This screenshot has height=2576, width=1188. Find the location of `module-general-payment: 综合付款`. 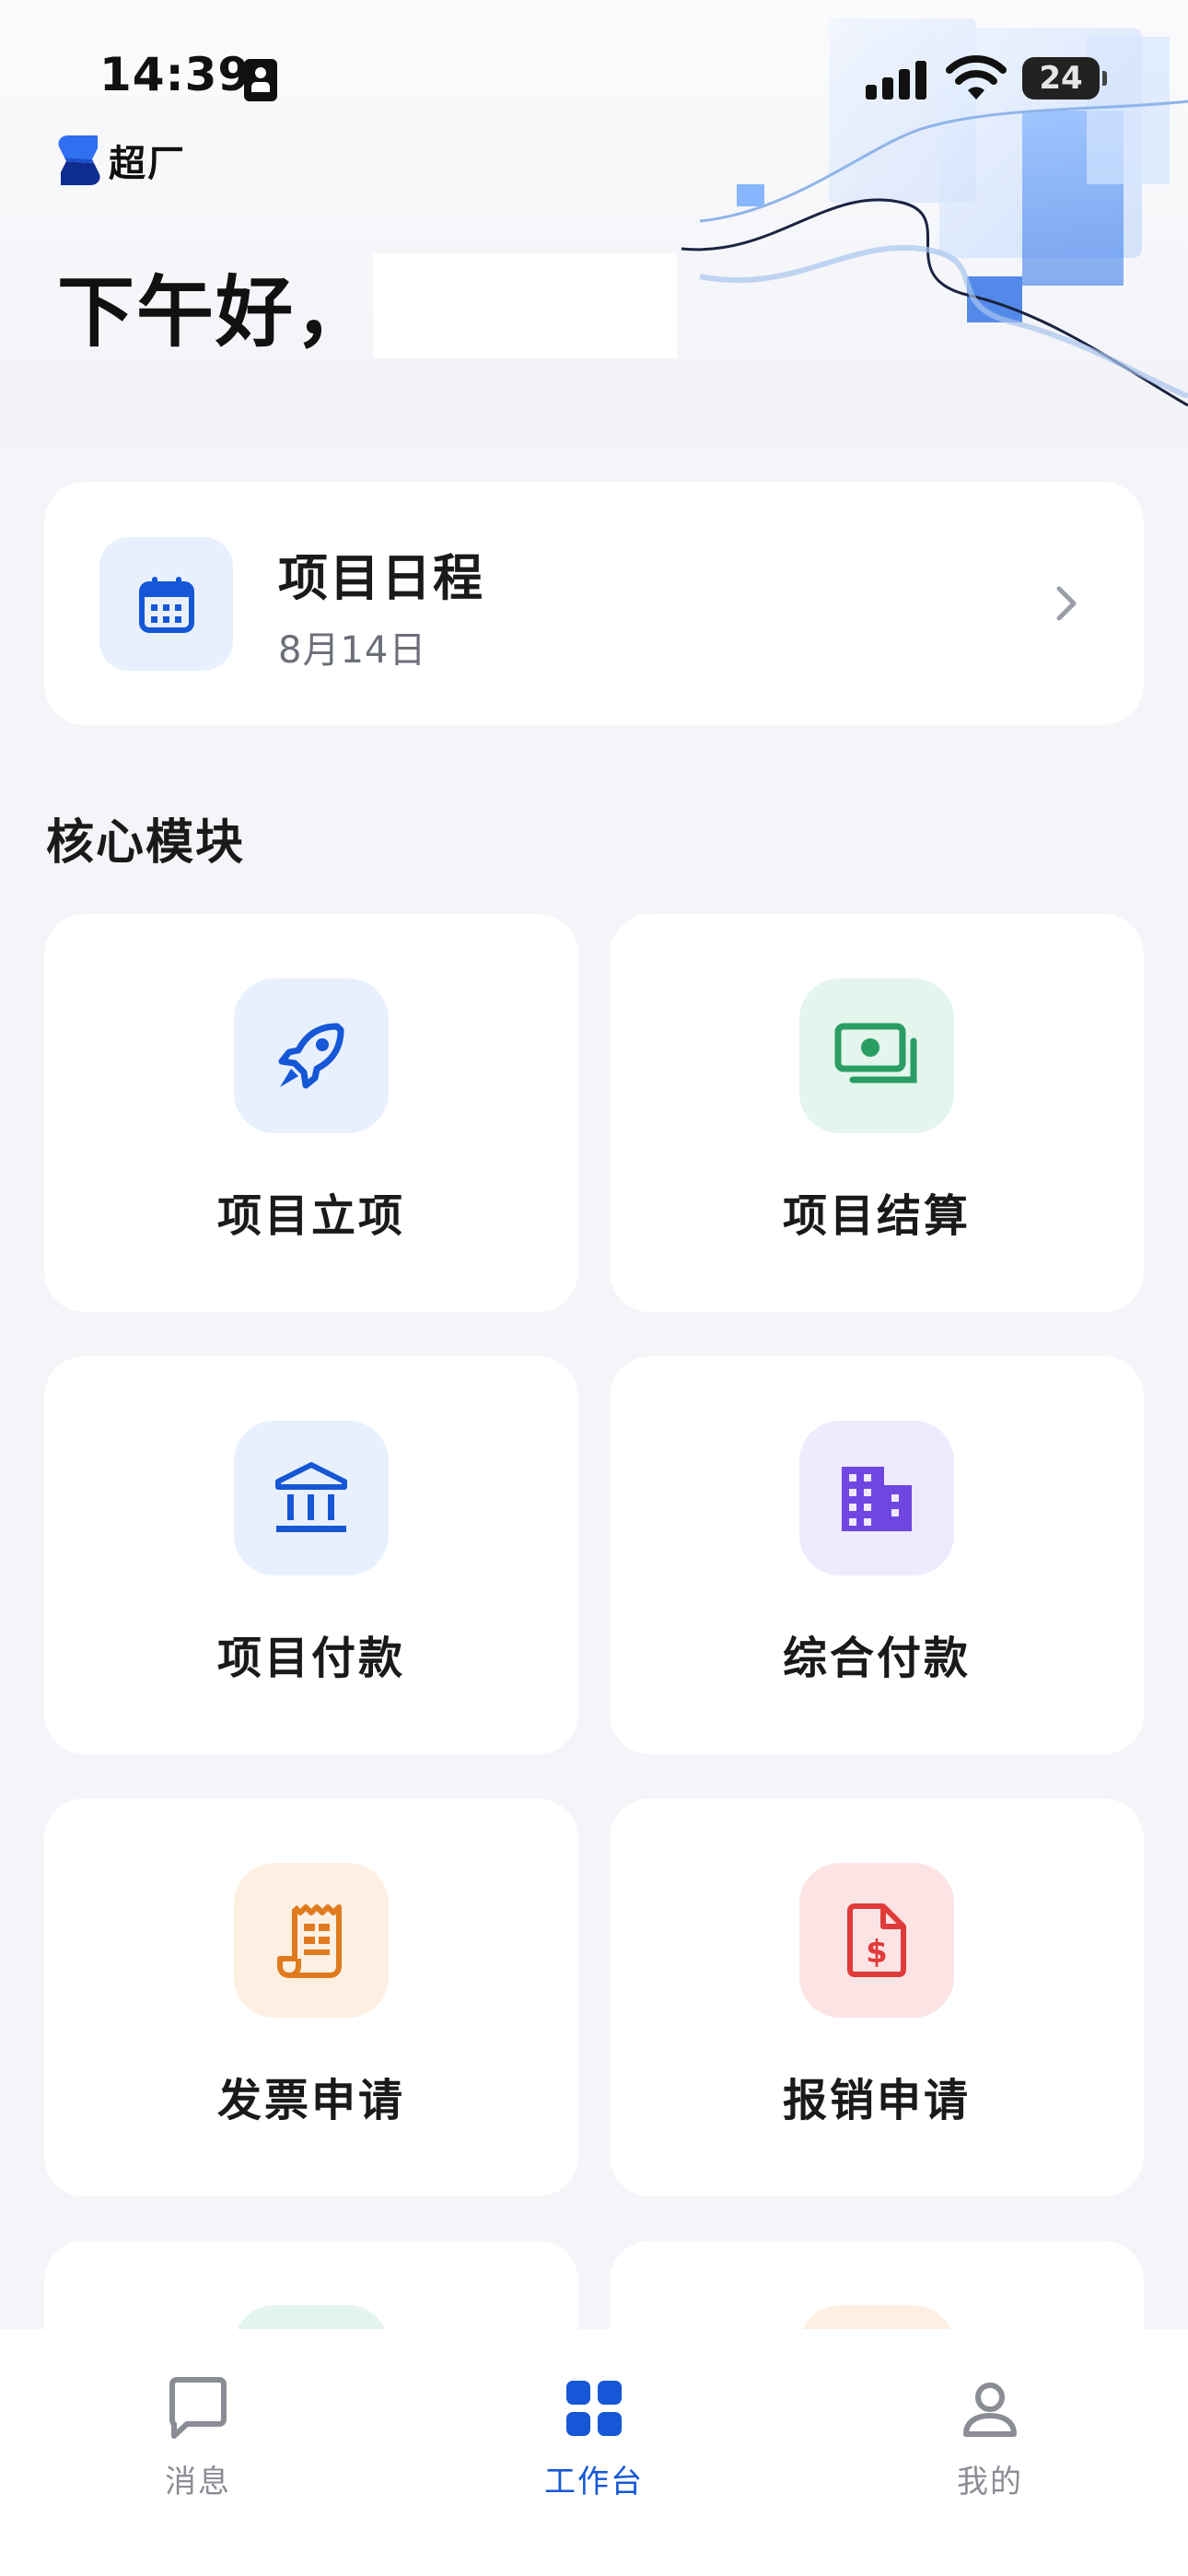

module-general-payment: 综合付款 is located at coordinates (877, 1555).